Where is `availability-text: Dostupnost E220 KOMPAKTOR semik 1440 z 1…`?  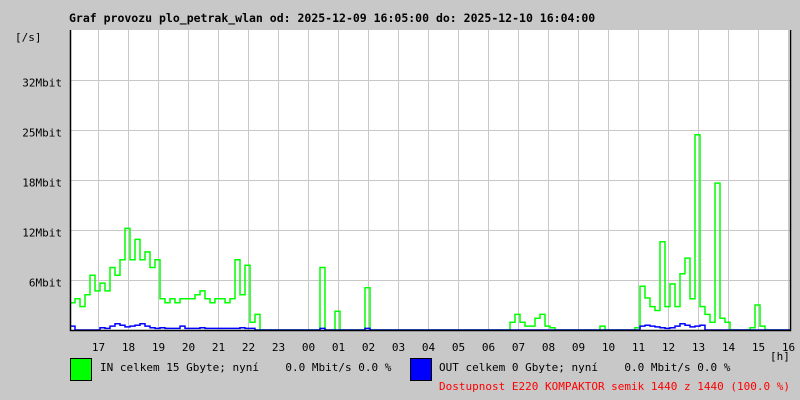
availability-text: Dostupnost E220 KOMPAKTOR semik 1440 z 1… is located at coordinates (614, 386).